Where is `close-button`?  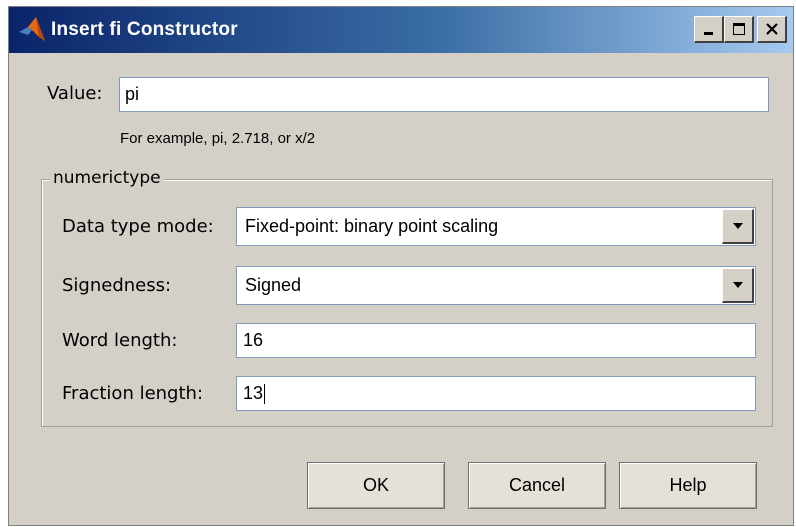
close-button is located at coordinates (772, 29).